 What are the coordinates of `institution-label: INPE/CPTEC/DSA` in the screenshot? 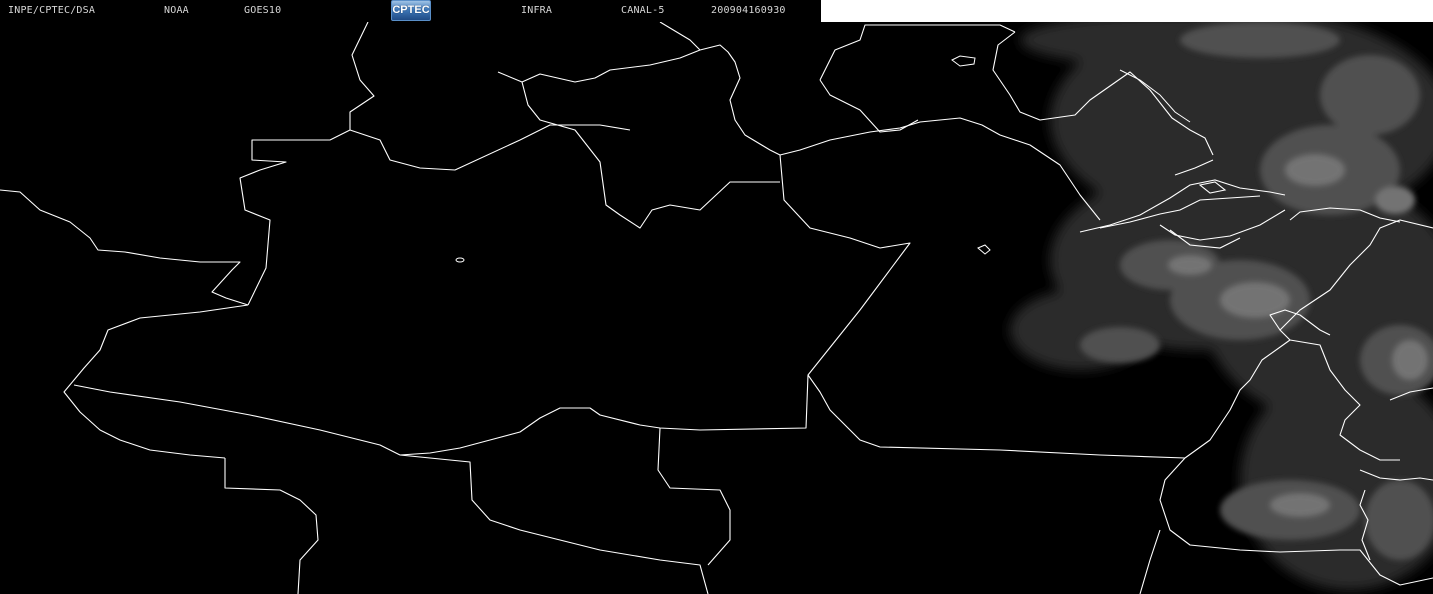 It's located at (52, 10).